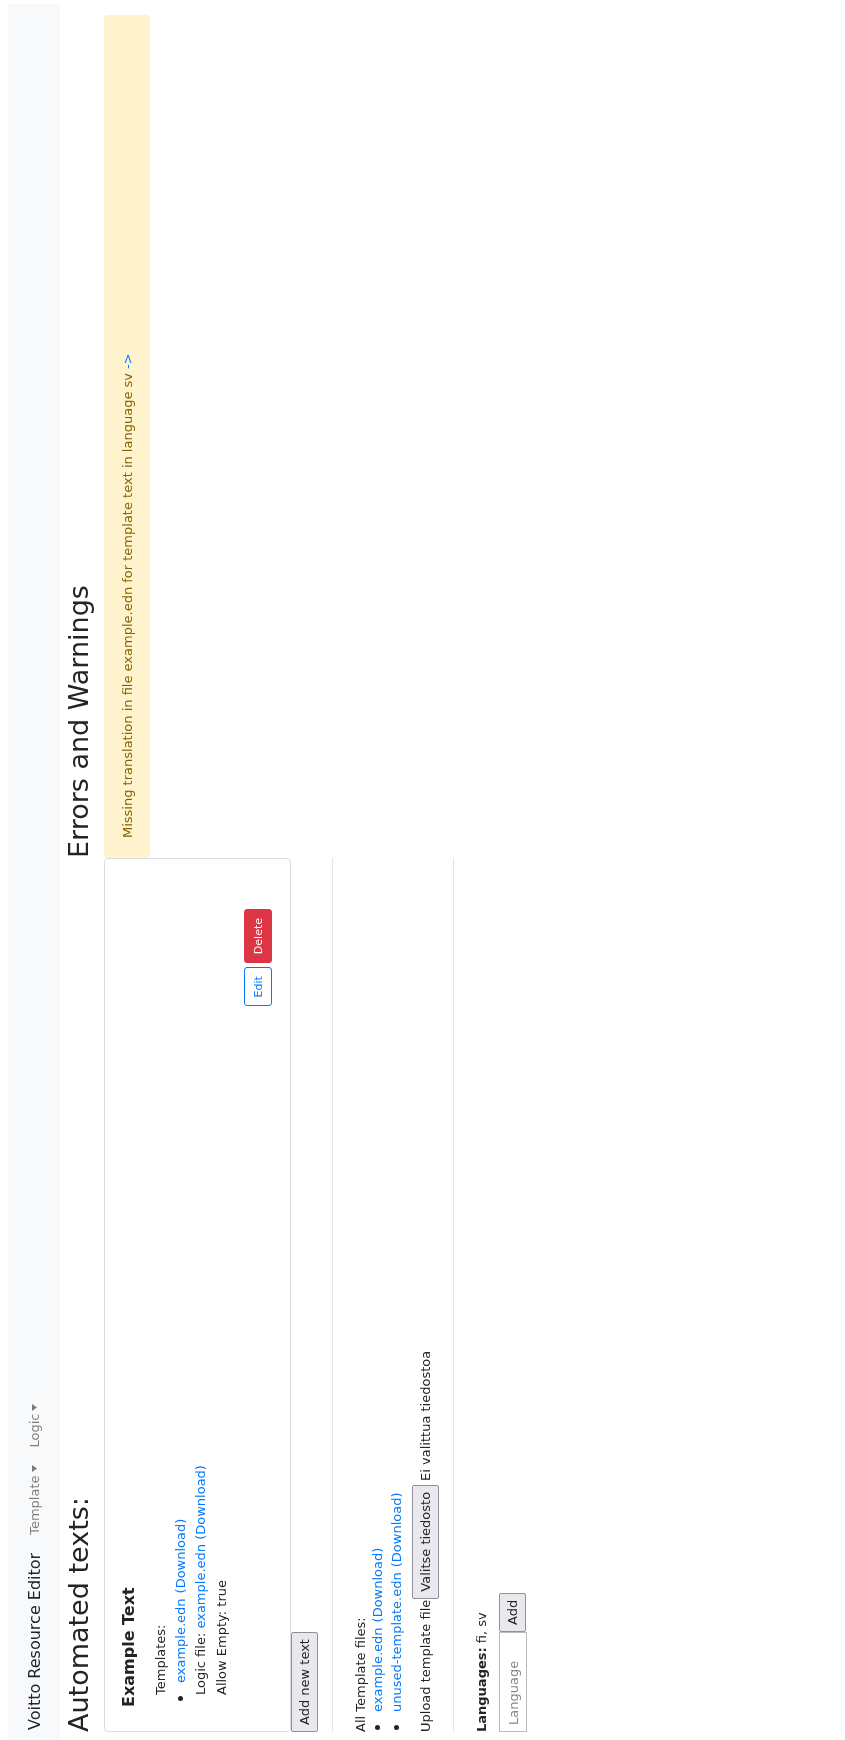 This screenshot has height=1740, width=845. What do you see at coordinates (425, 1415) in the screenshot?
I see `file-status-text: Ei valittua tiedostoa` at bounding box center [425, 1415].